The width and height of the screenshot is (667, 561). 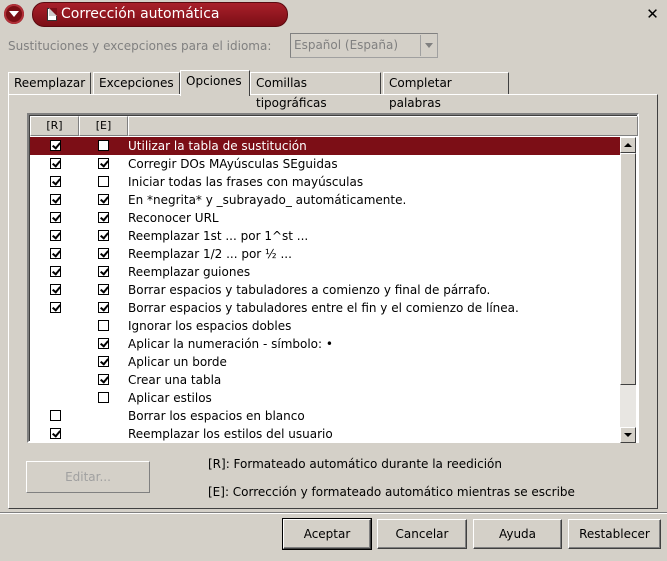 I want to click on list-item: Ignorar los espacios dobles, so click(x=326, y=326).